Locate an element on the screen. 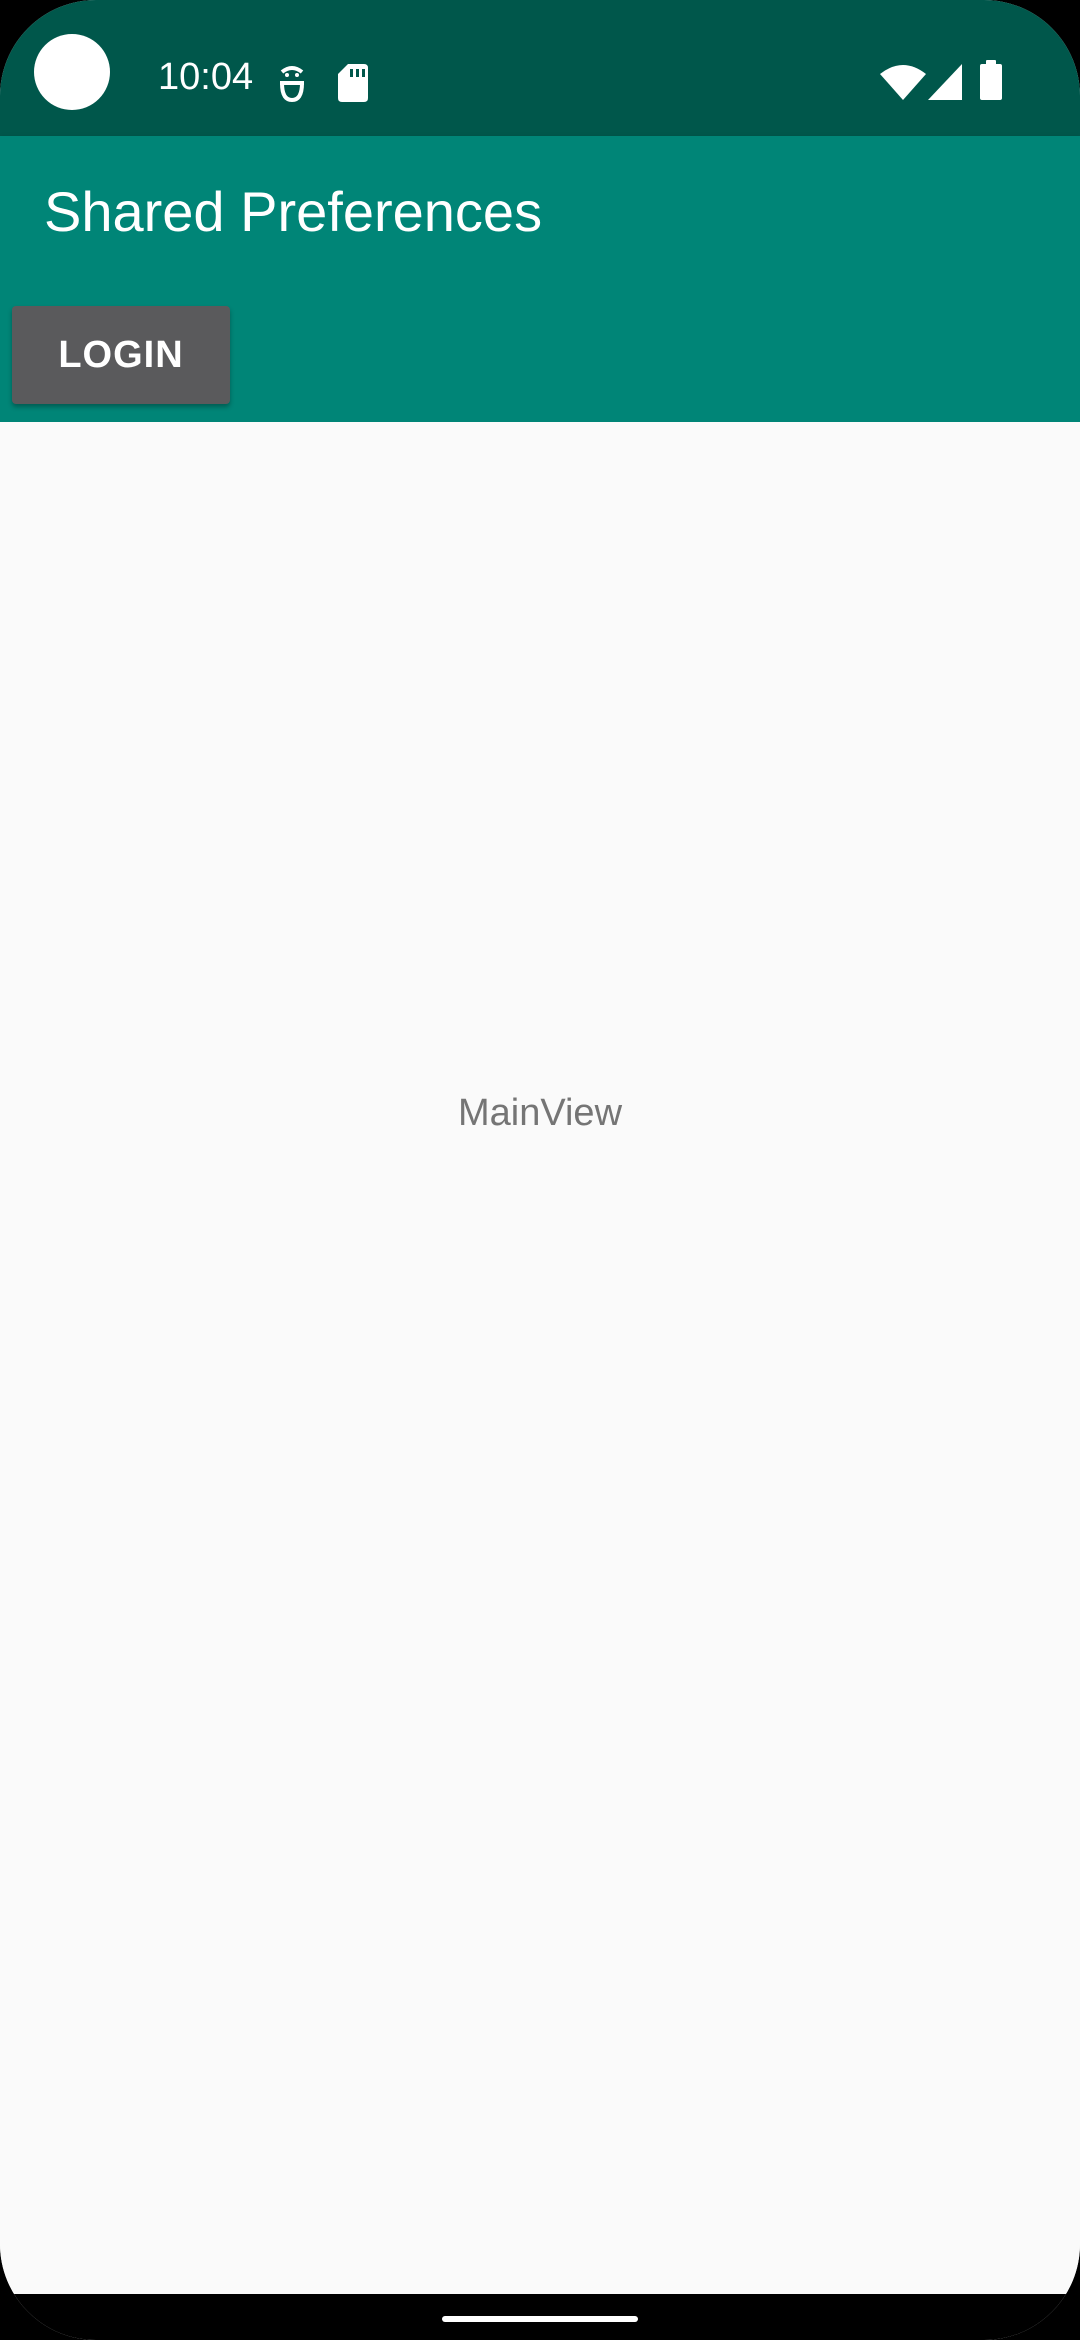  app-title: Shared Preferences is located at coordinates (293, 211).